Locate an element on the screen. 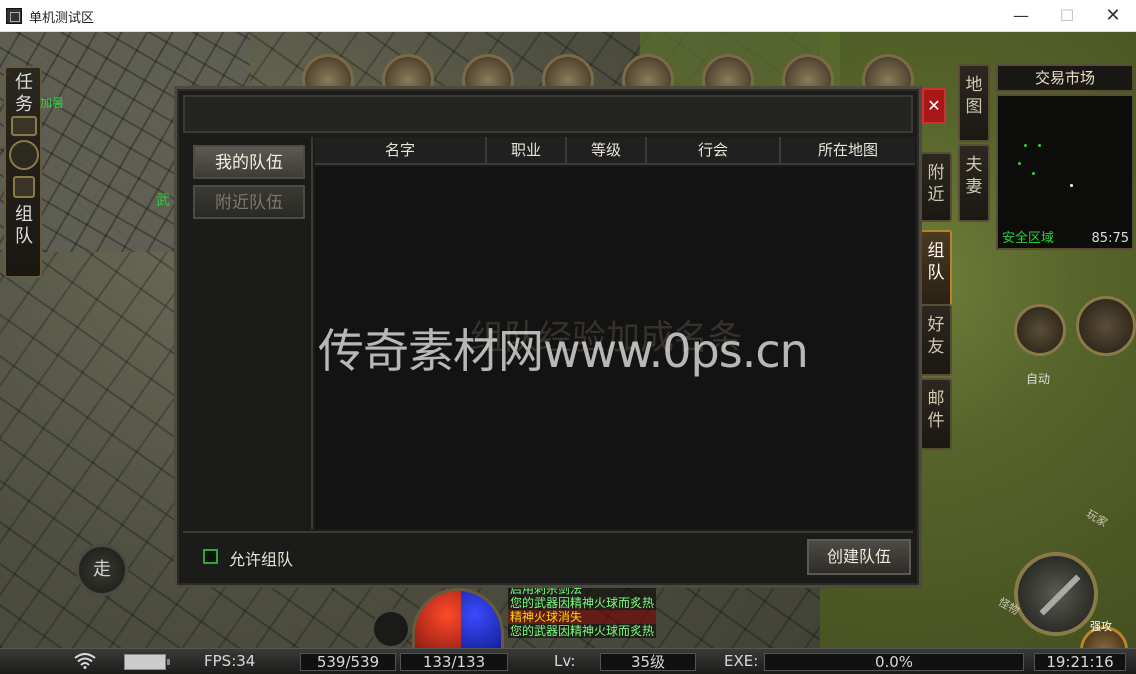 The height and width of the screenshot is (674, 1136). allow-team-checkbox is located at coordinates (210, 556).